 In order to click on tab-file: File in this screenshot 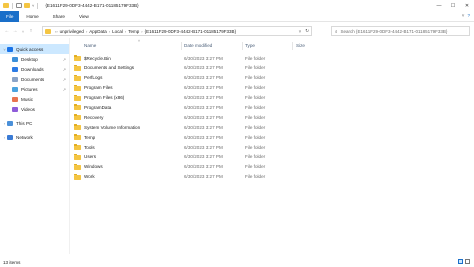, I will do `click(10, 16)`.